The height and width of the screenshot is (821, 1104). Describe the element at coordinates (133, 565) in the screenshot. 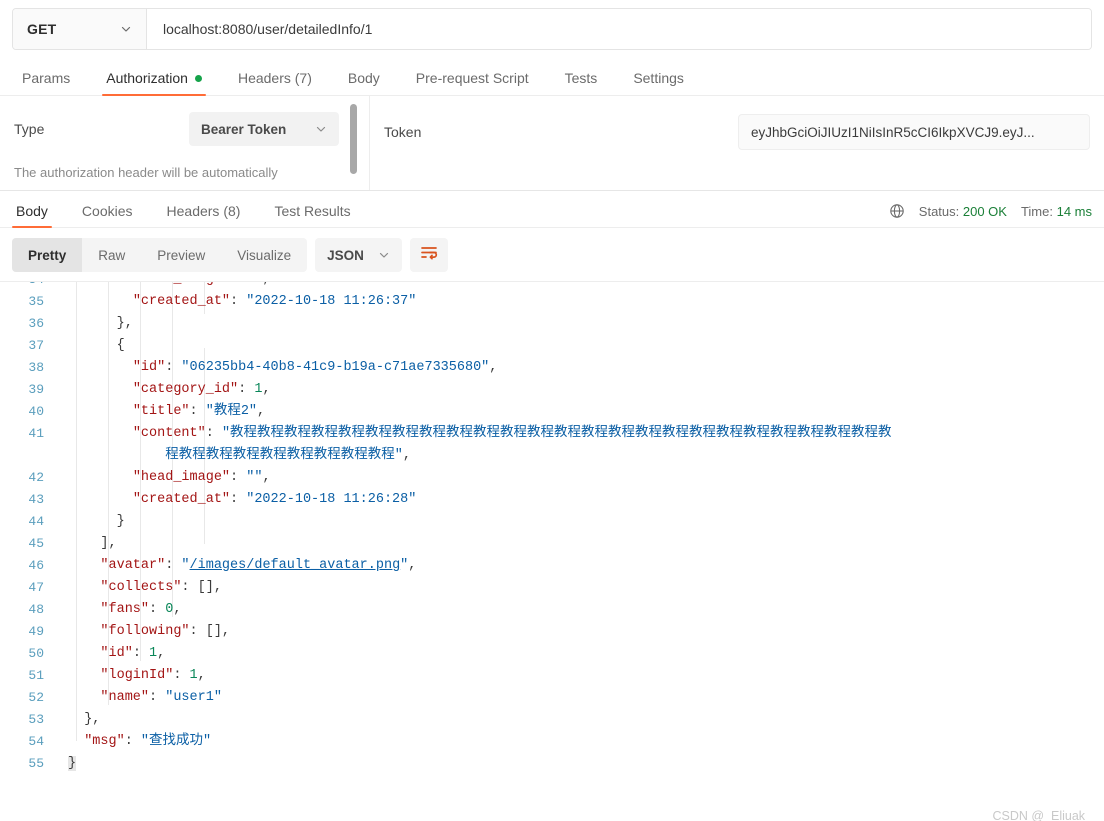

I see `code-token: "avatar"` at that location.